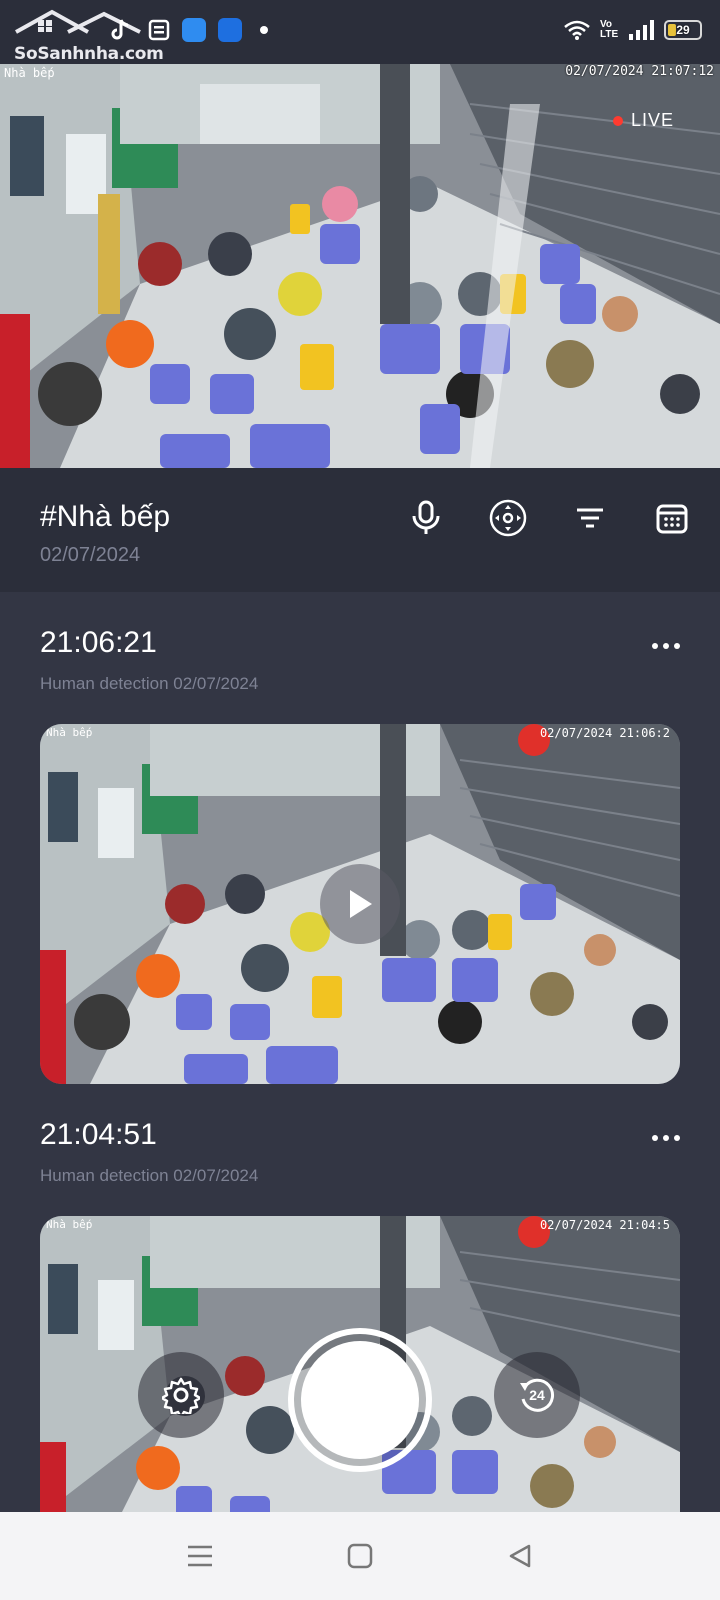 Image resolution: width=720 pixels, height=1600 pixels. I want to click on snapshot-button, so click(360, 1400).